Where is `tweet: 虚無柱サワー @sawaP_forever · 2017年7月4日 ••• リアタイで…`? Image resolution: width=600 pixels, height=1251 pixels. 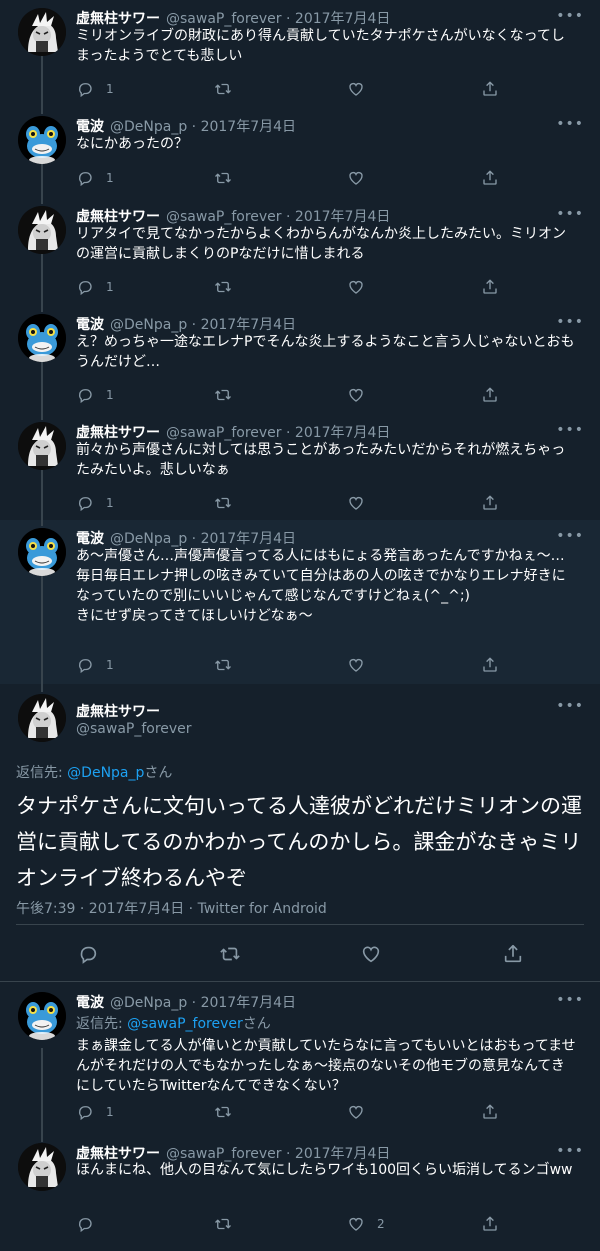
tweet: 虚無柱サワー @sawaP_forever · 2017年7月4日 ••• リアタイで… is located at coordinates (300, 252).